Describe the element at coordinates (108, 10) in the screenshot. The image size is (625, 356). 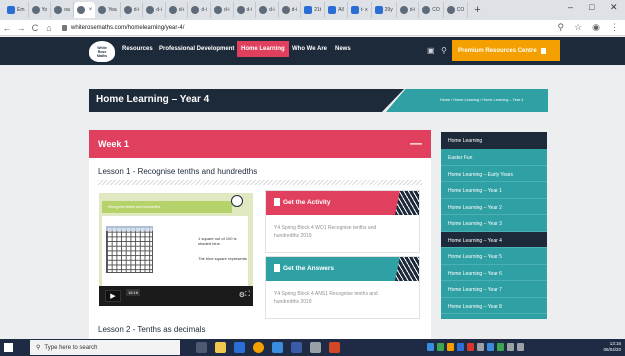
I see `browser-tab: Yea` at that location.